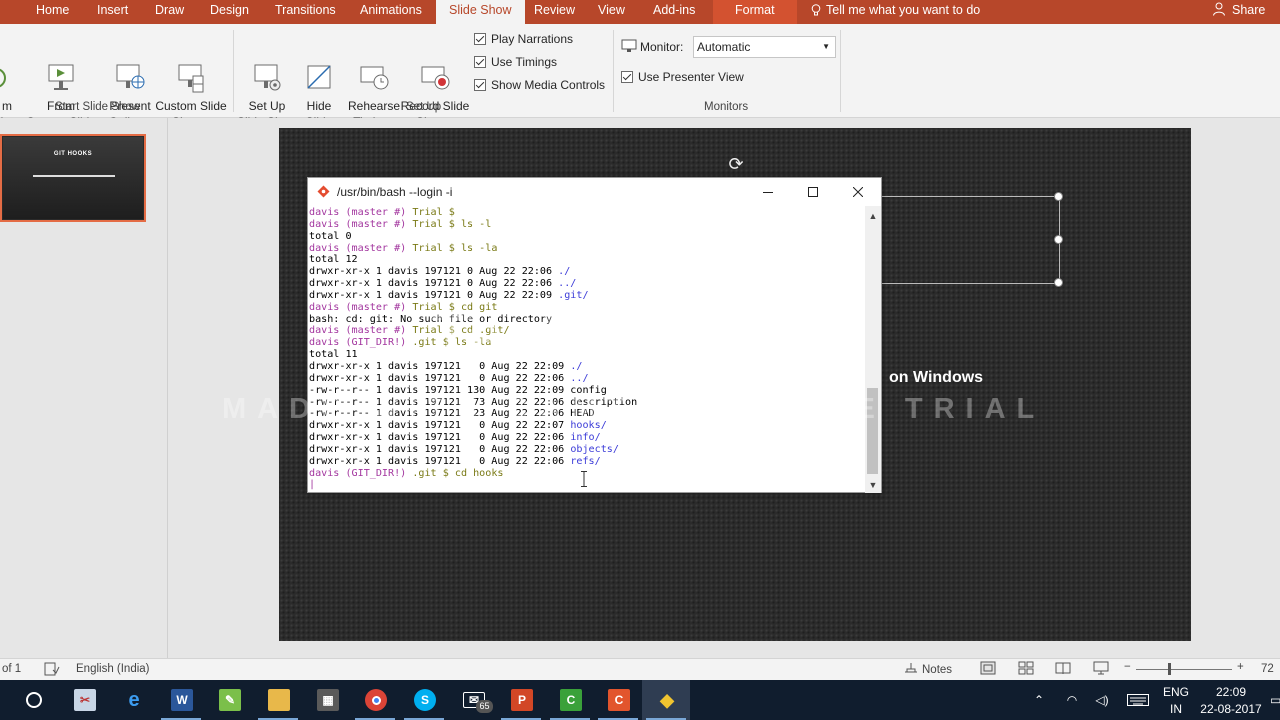 The width and height of the screenshot is (1280, 720). What do you see at coordinates (895, 12) in the screenshot?
I see `tell-me-search: Tell me what you want to do` at bounding box center [895, 12].